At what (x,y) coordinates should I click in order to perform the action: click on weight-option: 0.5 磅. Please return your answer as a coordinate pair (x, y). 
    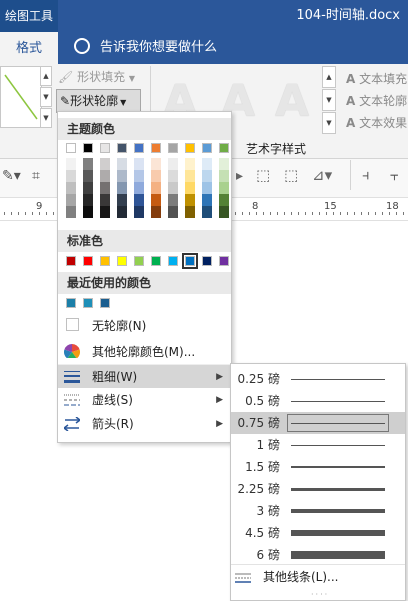
    Looking at the image, I should click on (318, 401).